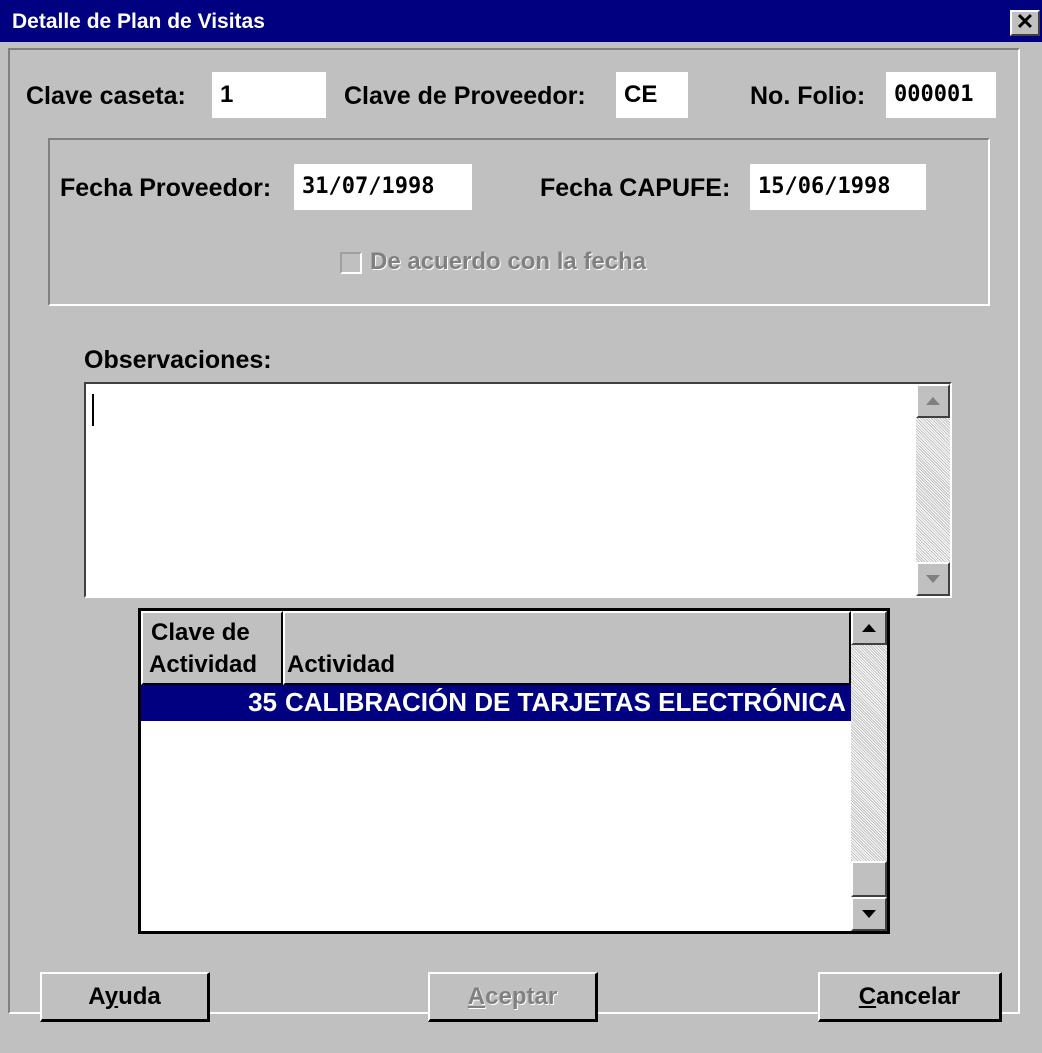 The width and height of the screenshot is (1042, 1053). I want to click on cancelar-button: Cancelar, so click(910, 997).